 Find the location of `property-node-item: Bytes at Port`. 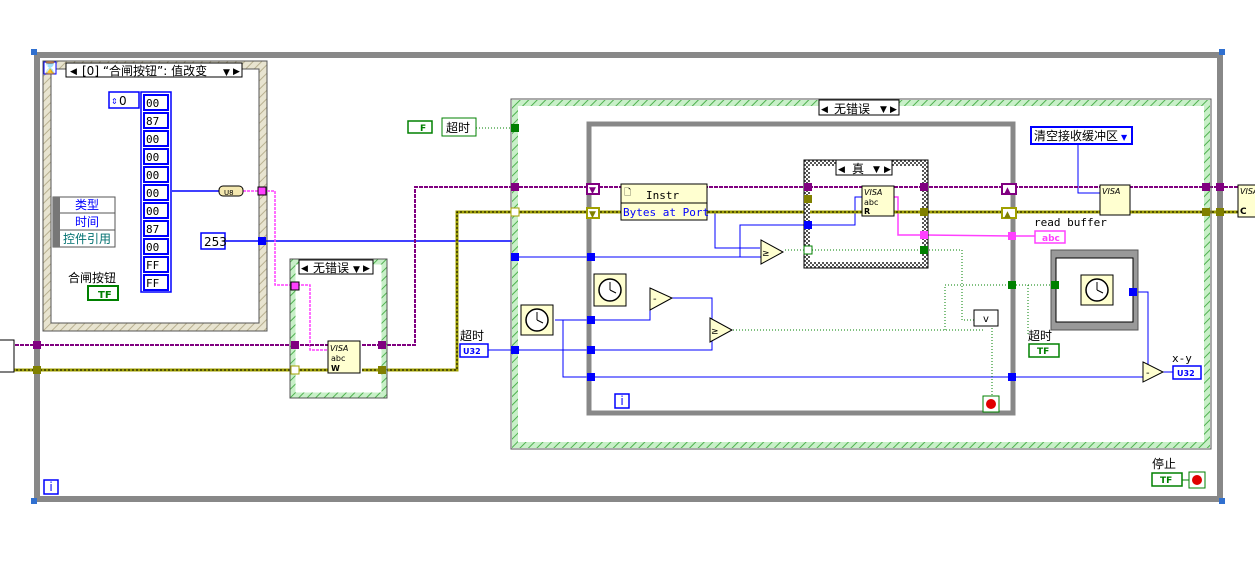

property-node-item: Bytes at Port is located at coordinates (666, 212).